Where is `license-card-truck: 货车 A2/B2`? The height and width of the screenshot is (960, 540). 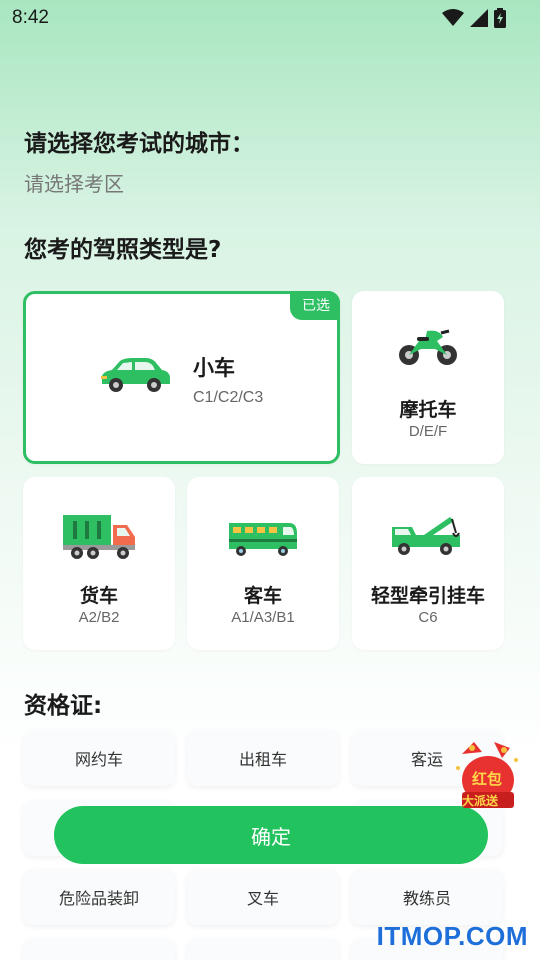 license-card-truck: 货车 A2/B2 is located at coordinates (99, 563).